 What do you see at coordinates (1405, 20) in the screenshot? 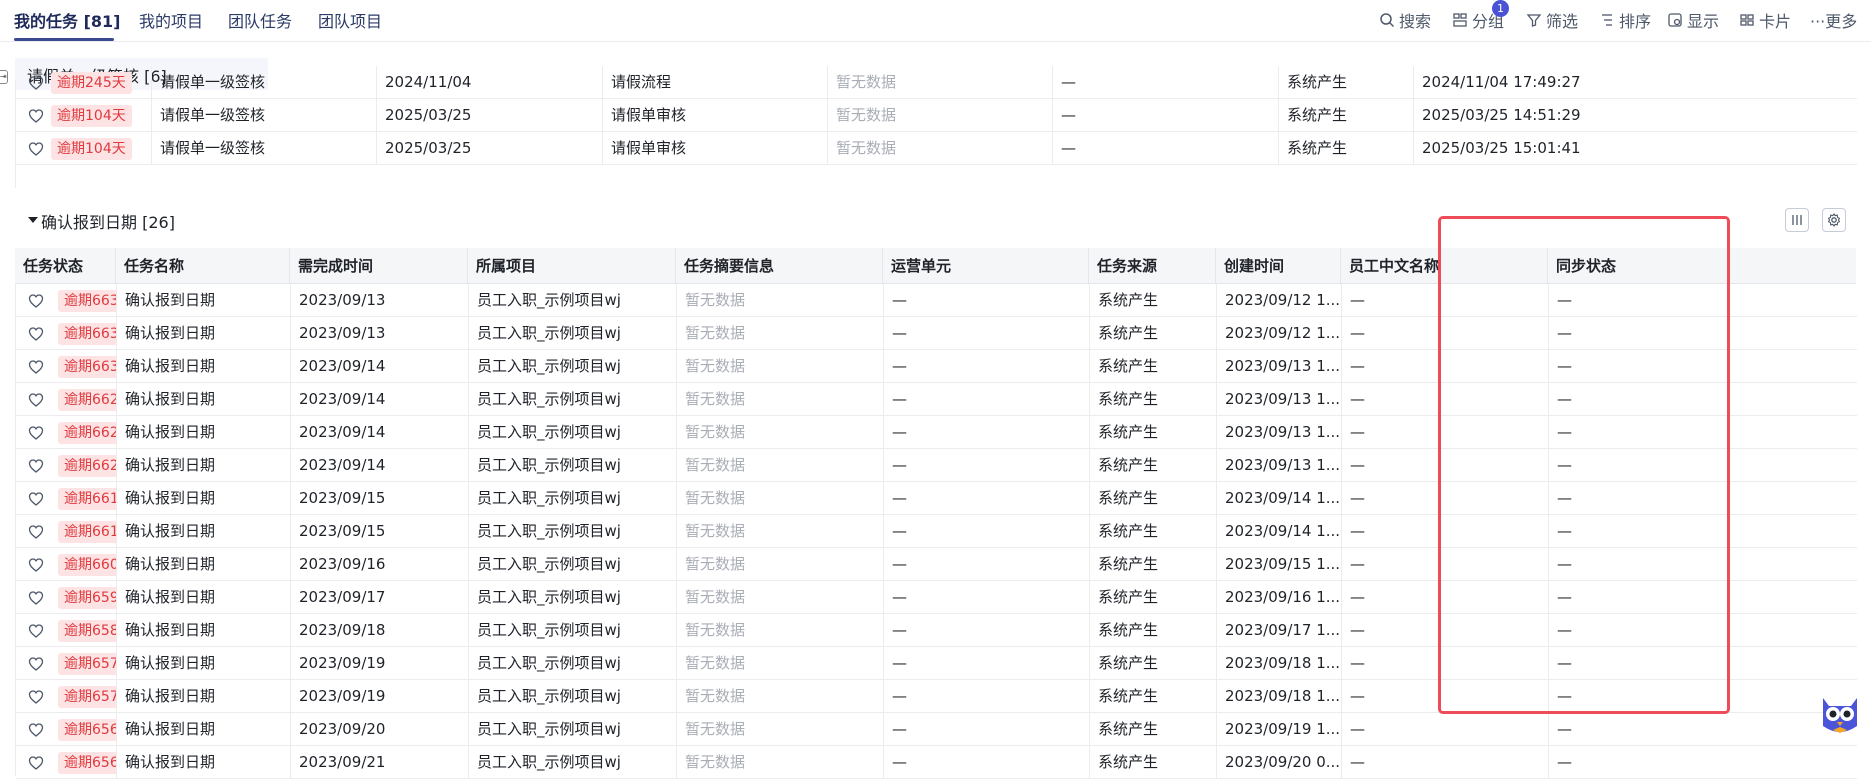
I see `search-button: 搜索` at bounding box center [1405, 20].